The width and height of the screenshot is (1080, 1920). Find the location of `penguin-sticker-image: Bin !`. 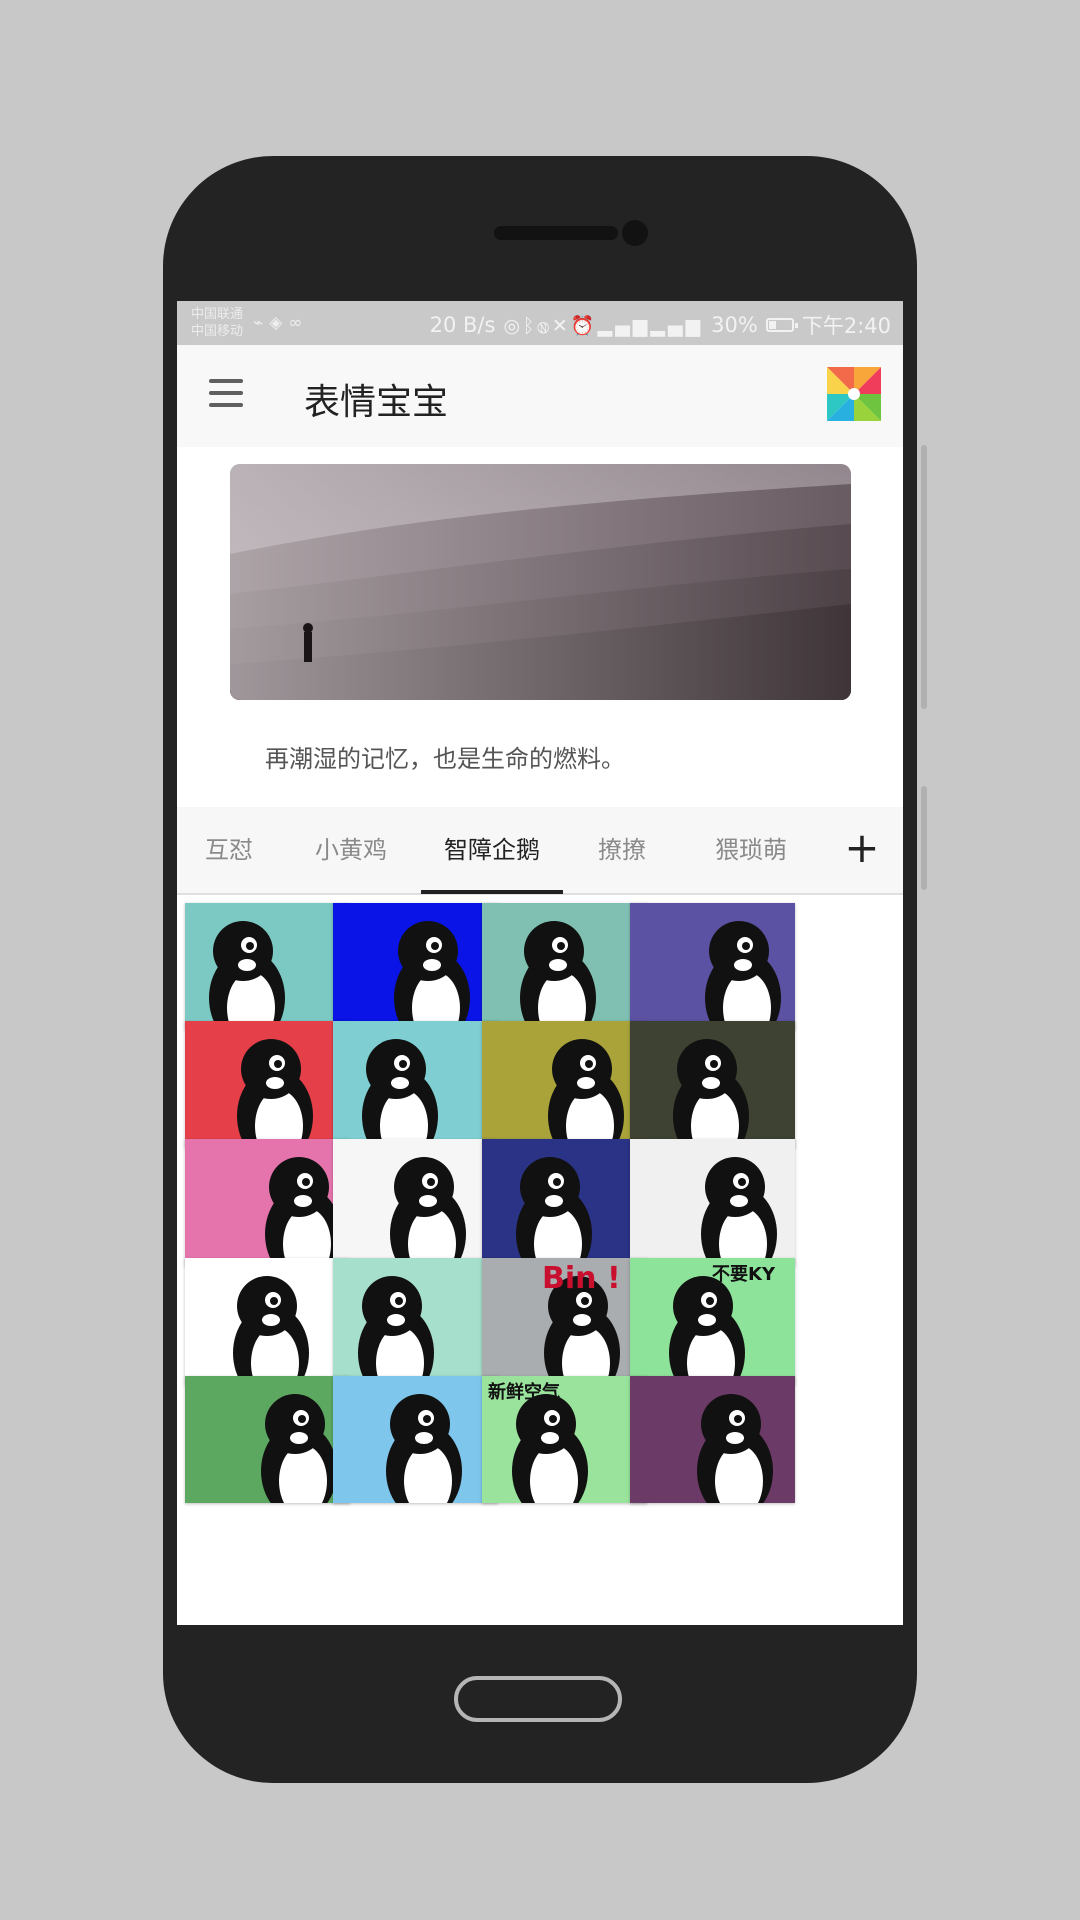

penguin-sticker-image: Bin ! is located at coordinates (581, 1323).